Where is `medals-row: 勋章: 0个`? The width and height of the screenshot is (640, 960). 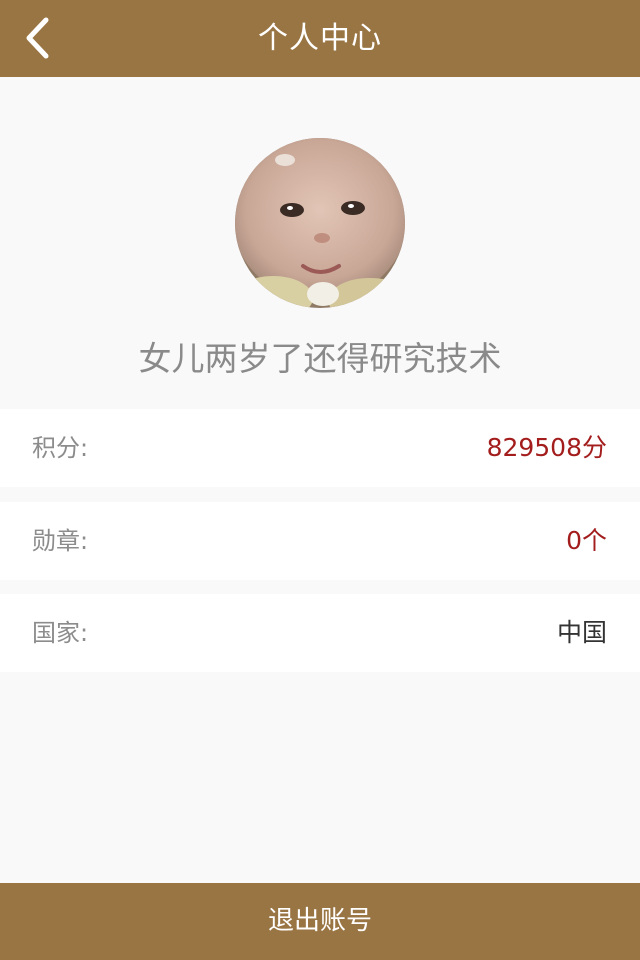
medals-row: 勋章: 0个 is located at coordinates (320, 541).